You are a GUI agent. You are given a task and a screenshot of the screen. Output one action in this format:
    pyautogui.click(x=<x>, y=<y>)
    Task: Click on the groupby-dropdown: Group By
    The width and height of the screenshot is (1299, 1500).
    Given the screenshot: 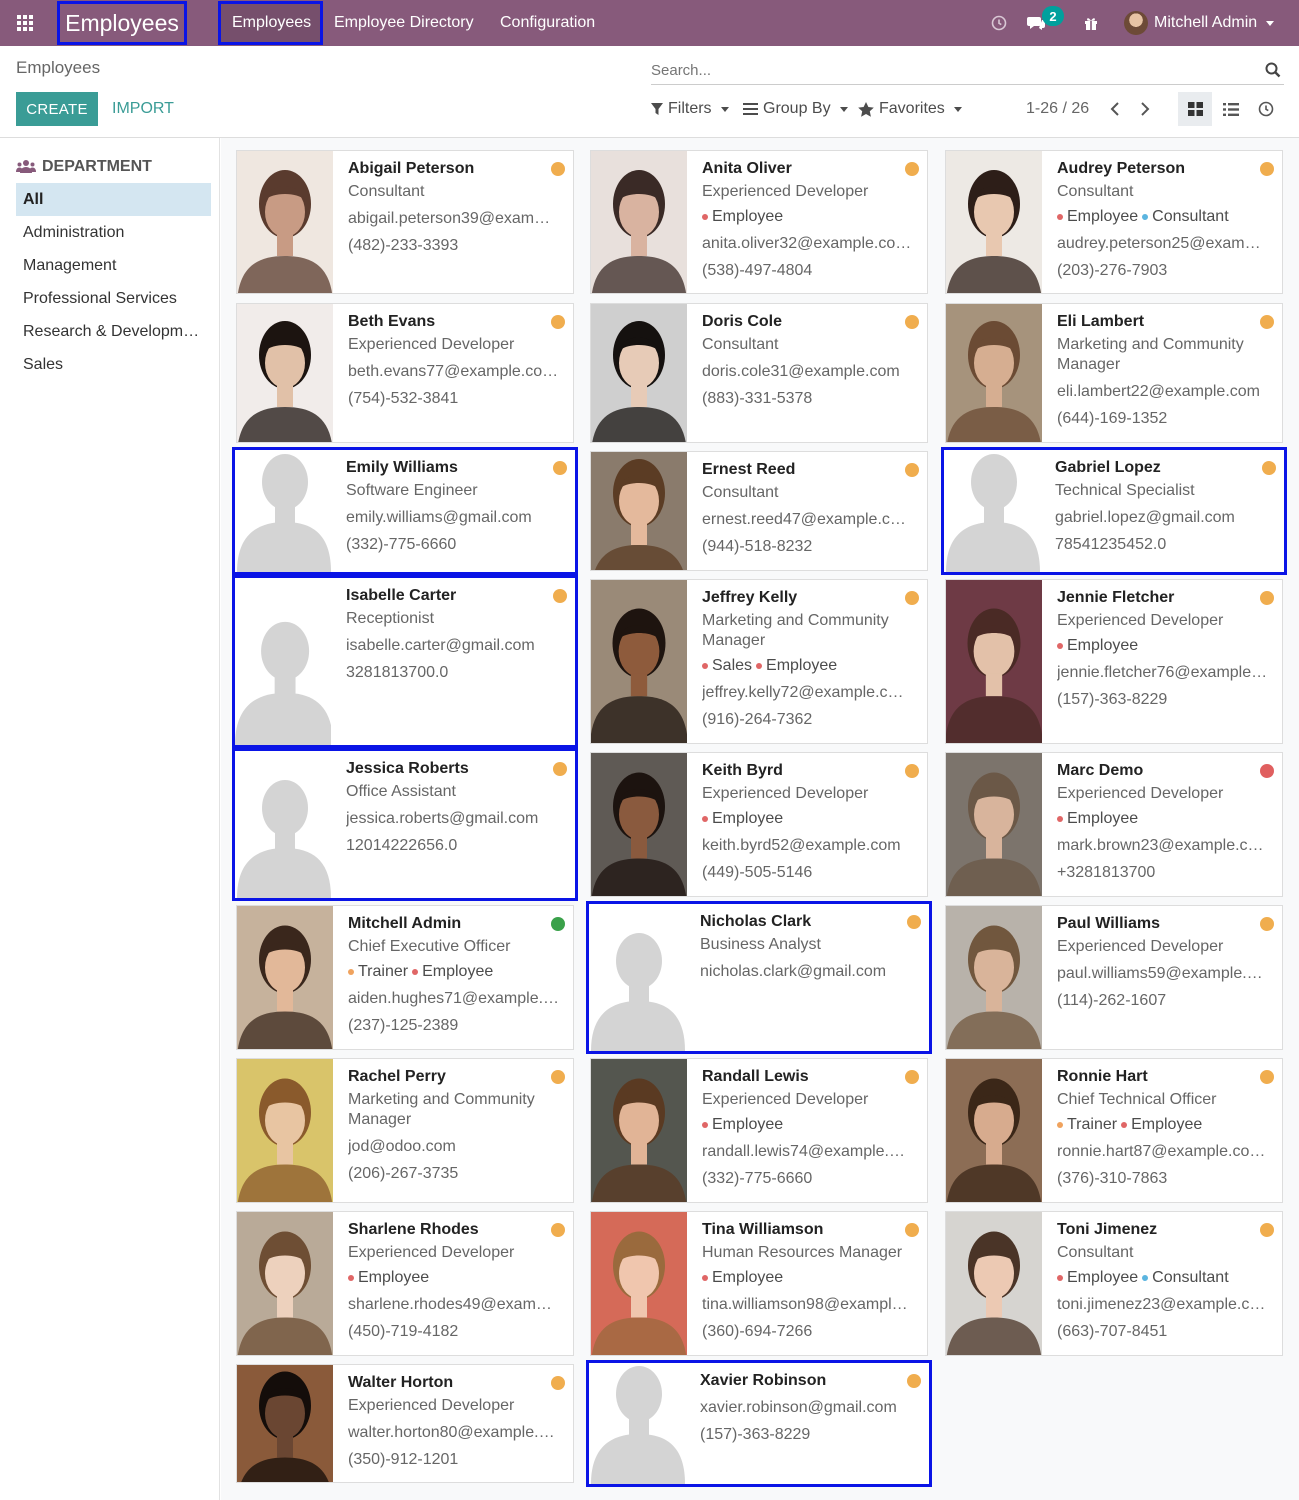 What is the action you would take?
    pyautogui.click(x=795, y=109)
    